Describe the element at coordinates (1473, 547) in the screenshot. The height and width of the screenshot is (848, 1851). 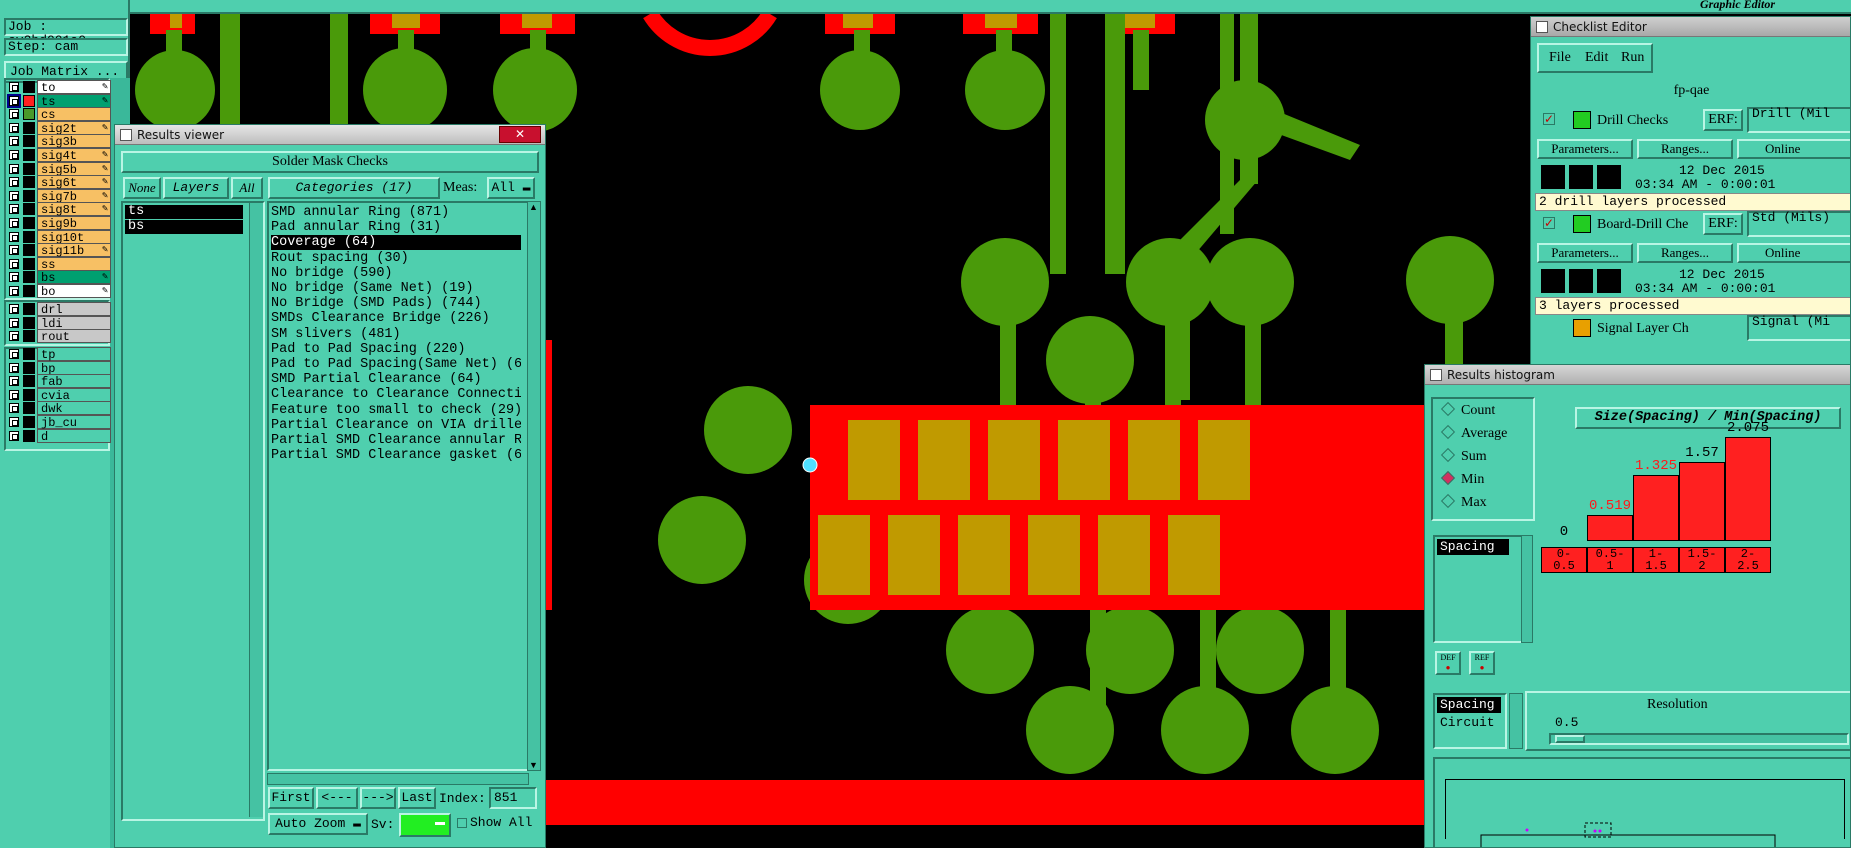
I see `measure-item: Spacing` at that location.